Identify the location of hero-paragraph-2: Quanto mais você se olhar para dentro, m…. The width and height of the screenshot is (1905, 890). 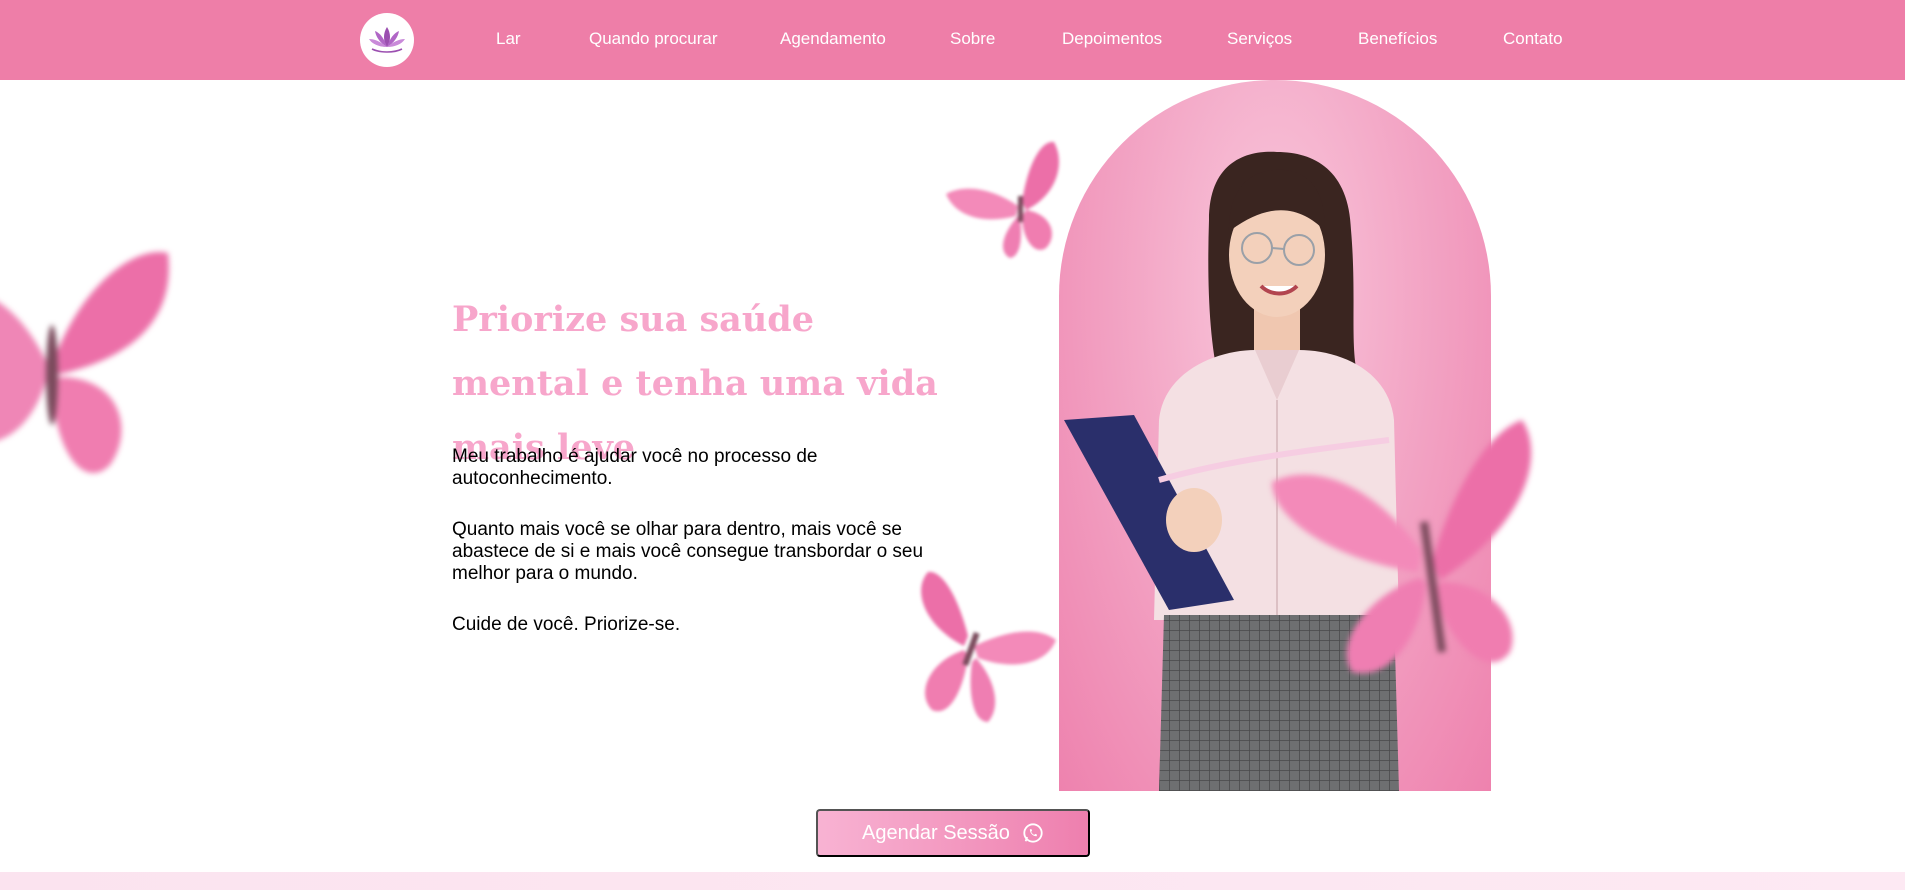
(688, 551).